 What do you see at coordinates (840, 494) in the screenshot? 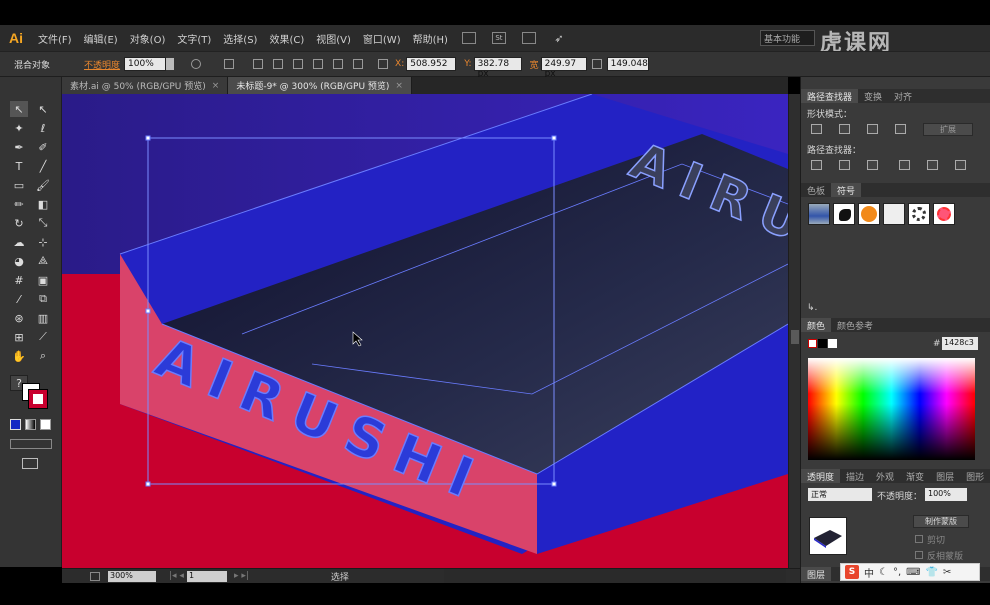
I see `blend-mode-select: 正常` at bounding box center [840, 494].